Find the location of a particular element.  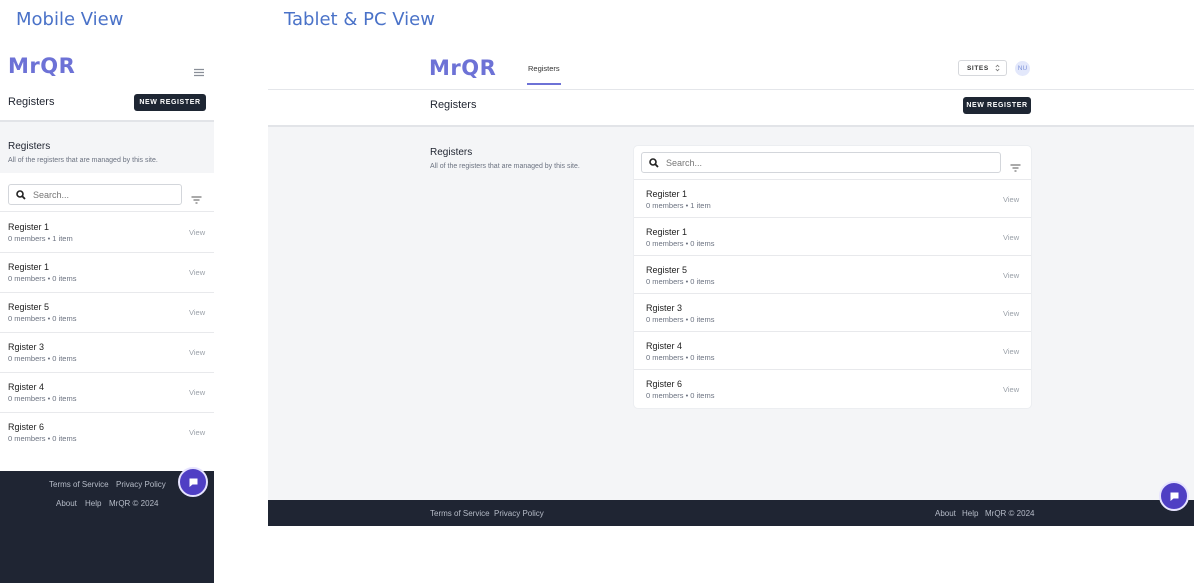

sites-selector: SITES is located at coordinates (982, 68).